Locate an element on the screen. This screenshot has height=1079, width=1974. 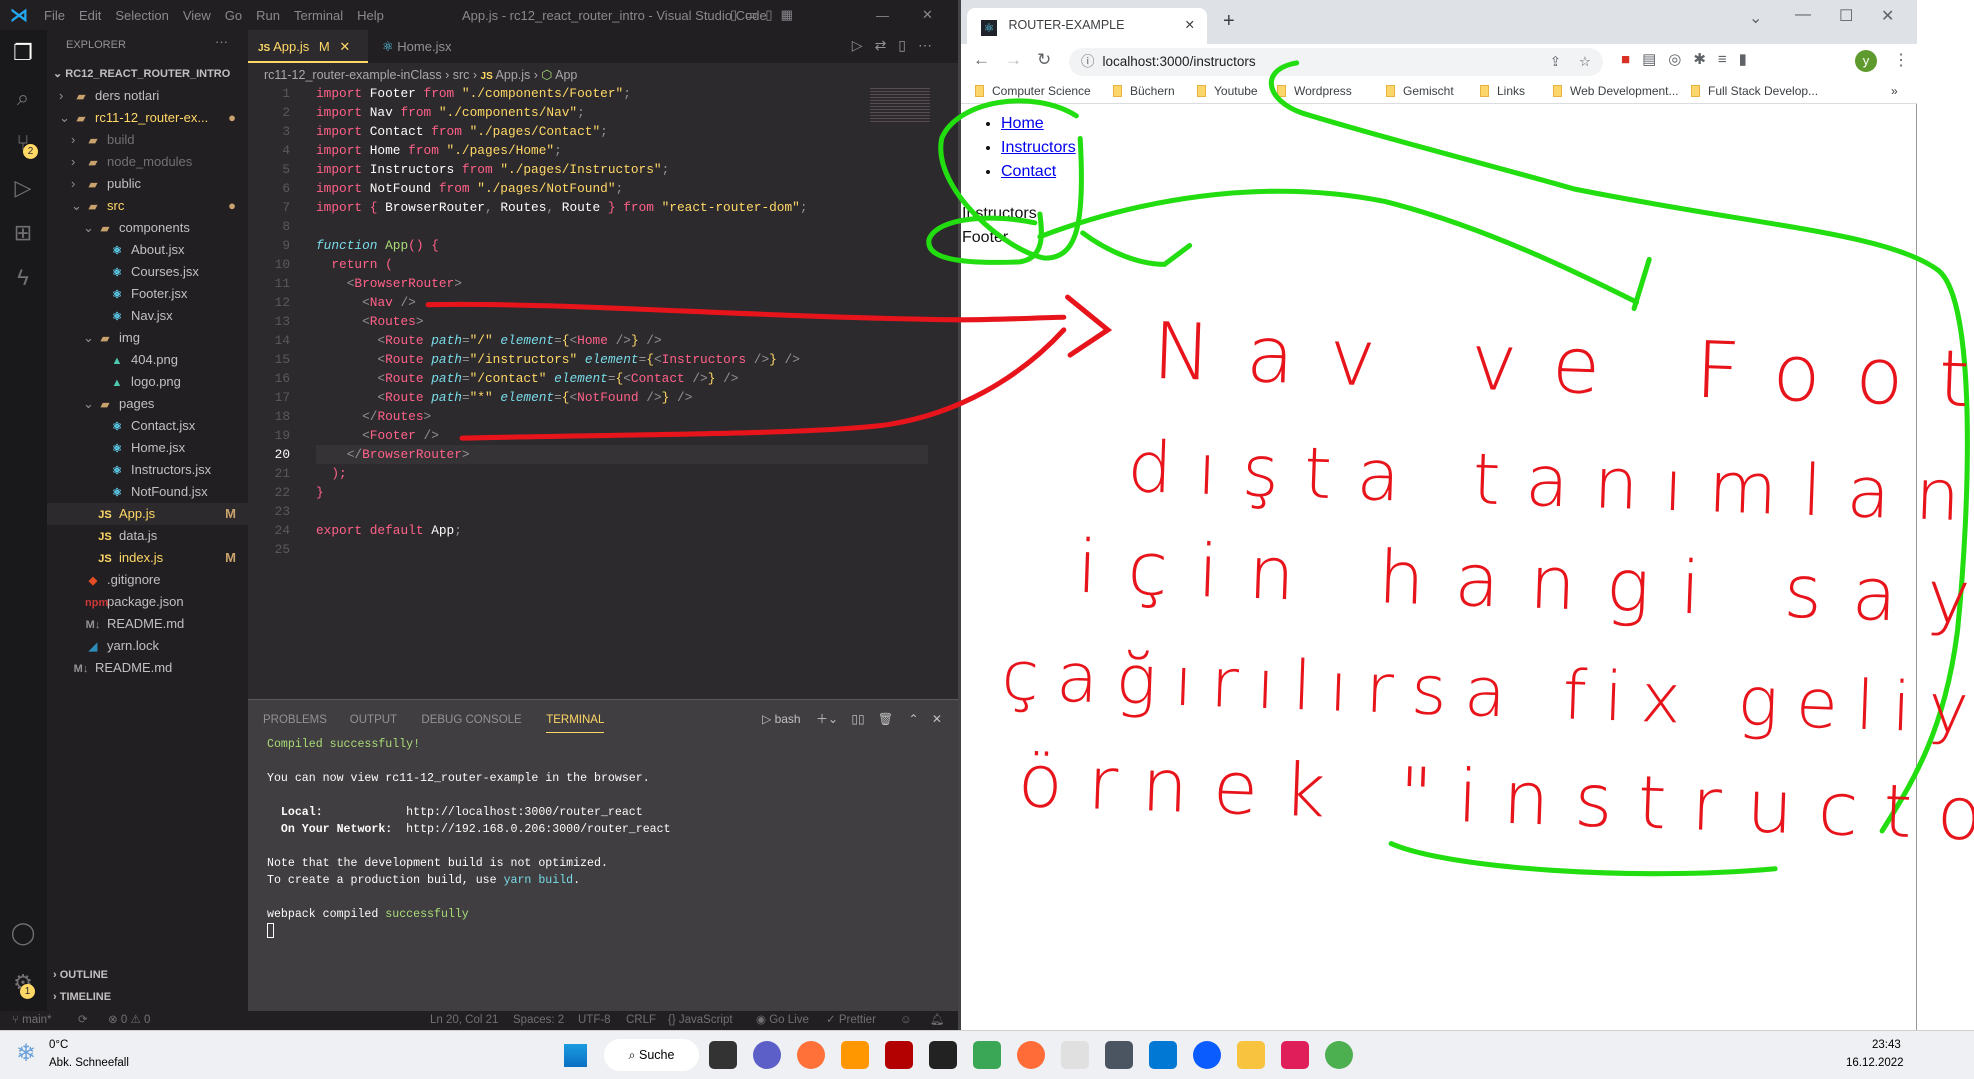
nav-link-instructors: Instructors is located at coordinates (1038, 147).